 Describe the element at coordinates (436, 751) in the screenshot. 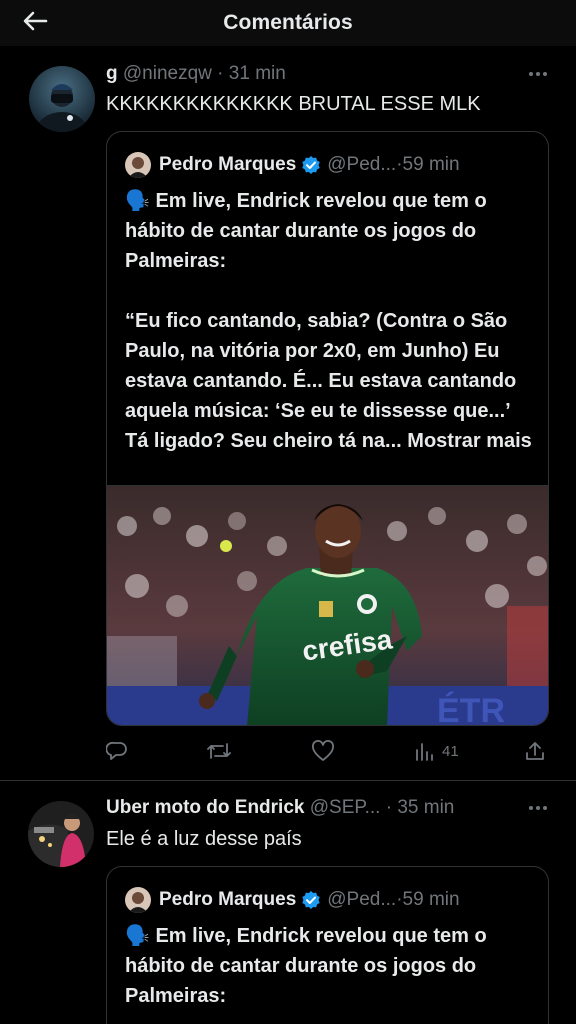

I see `views-button: 41` at that location.